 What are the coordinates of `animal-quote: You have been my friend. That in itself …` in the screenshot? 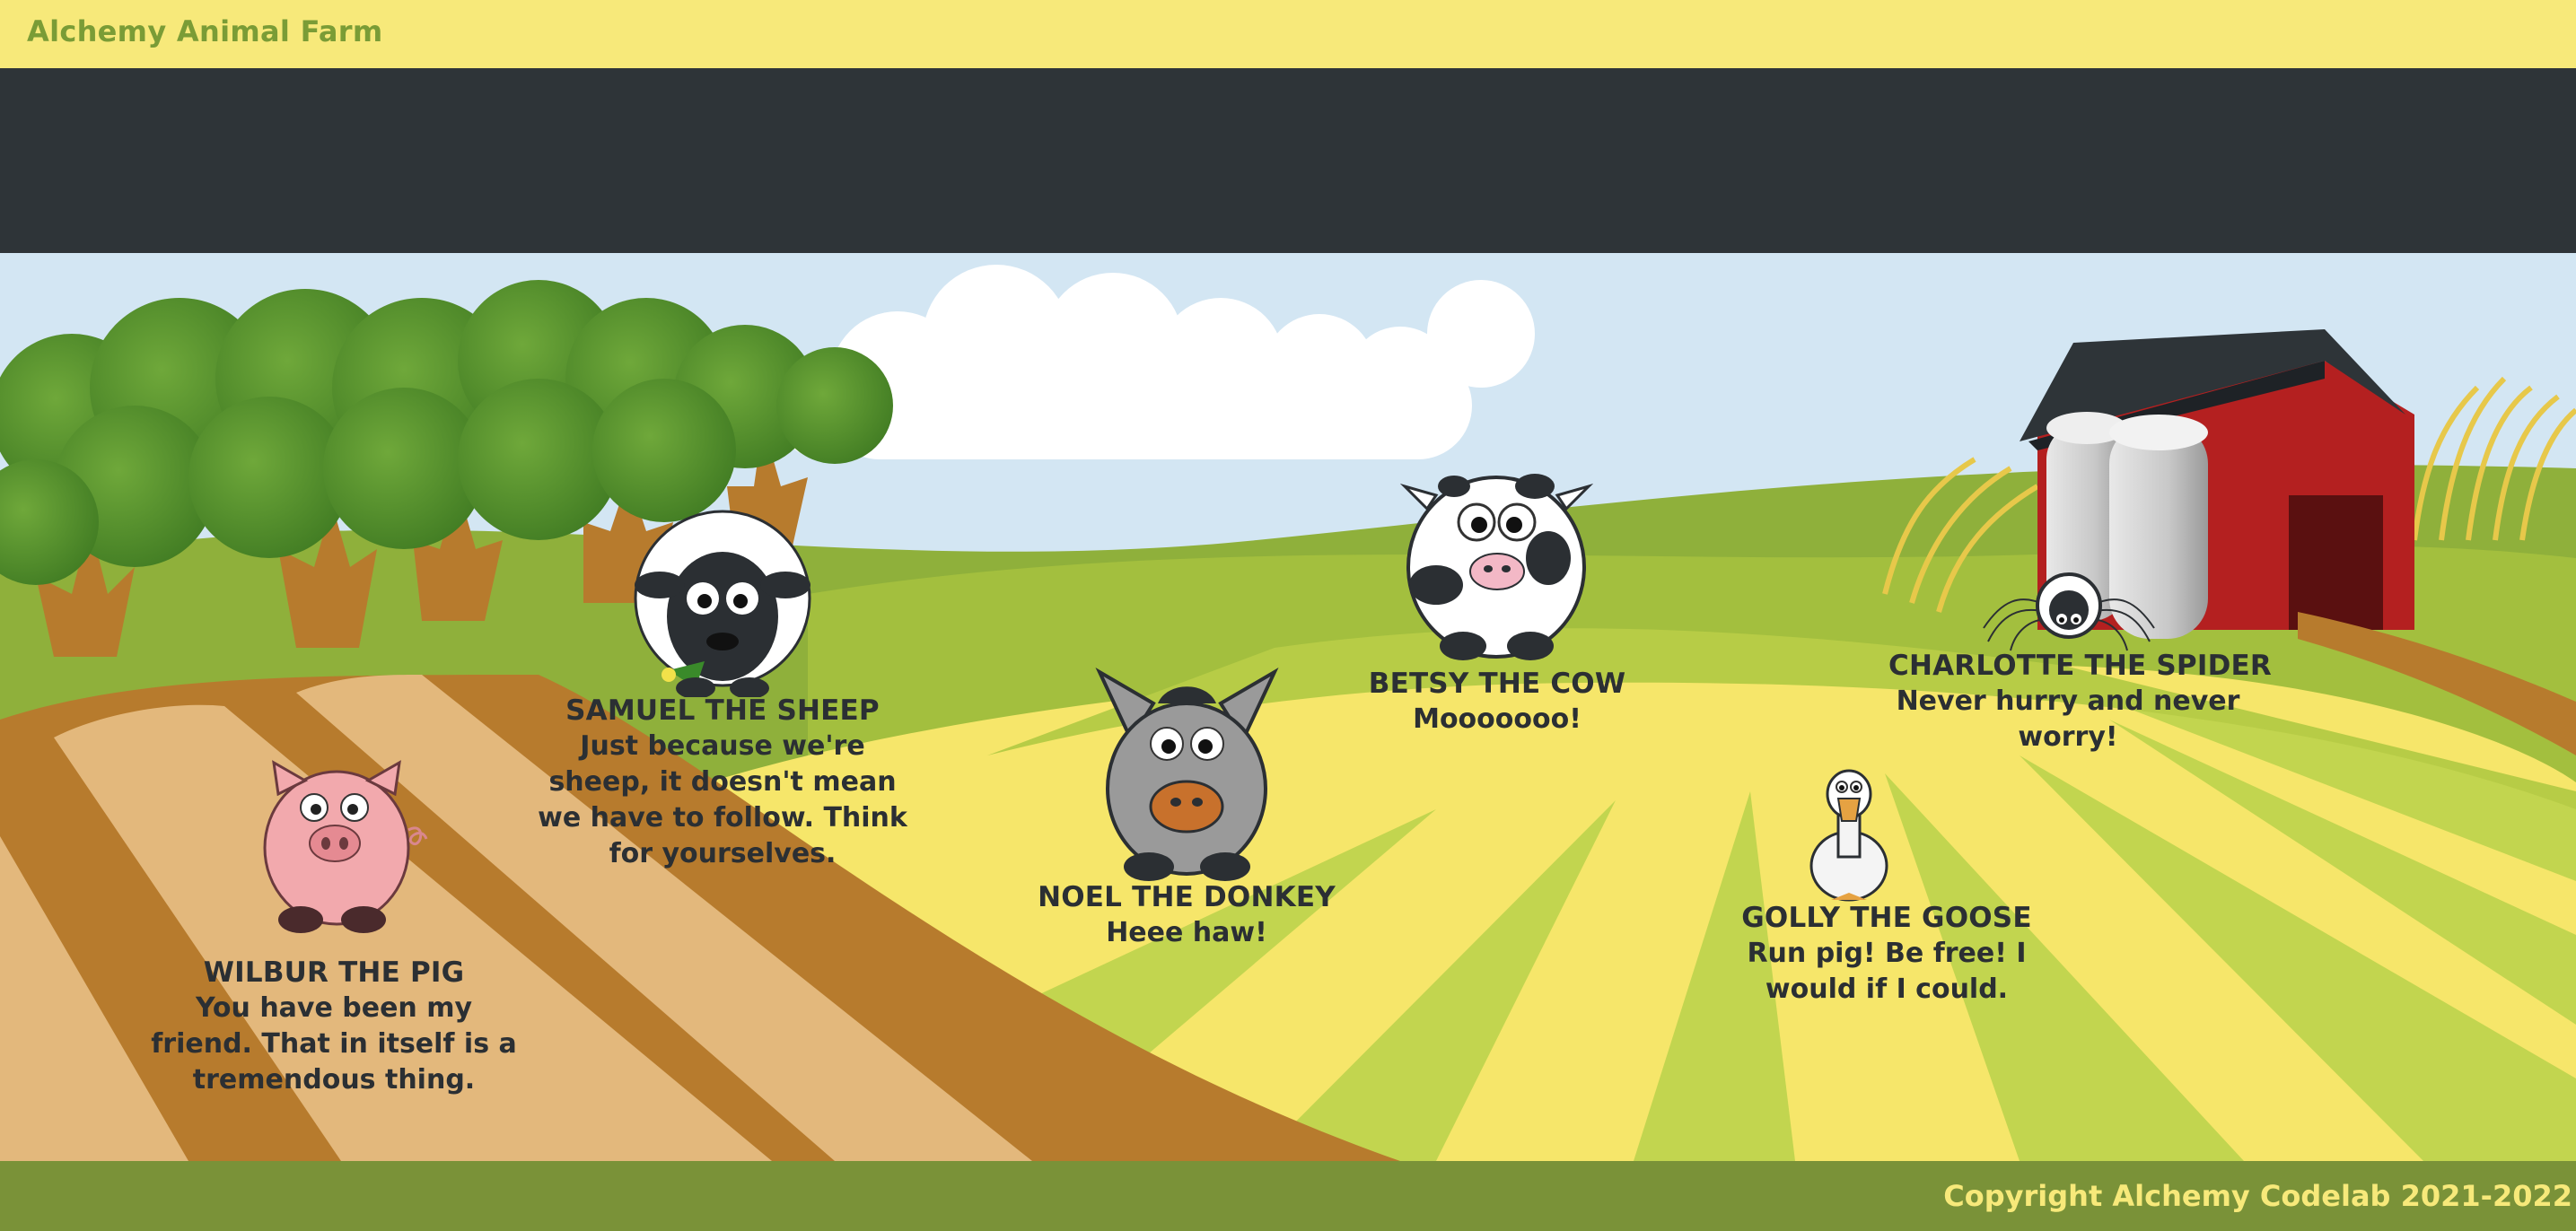 It's located at (334, 1044).